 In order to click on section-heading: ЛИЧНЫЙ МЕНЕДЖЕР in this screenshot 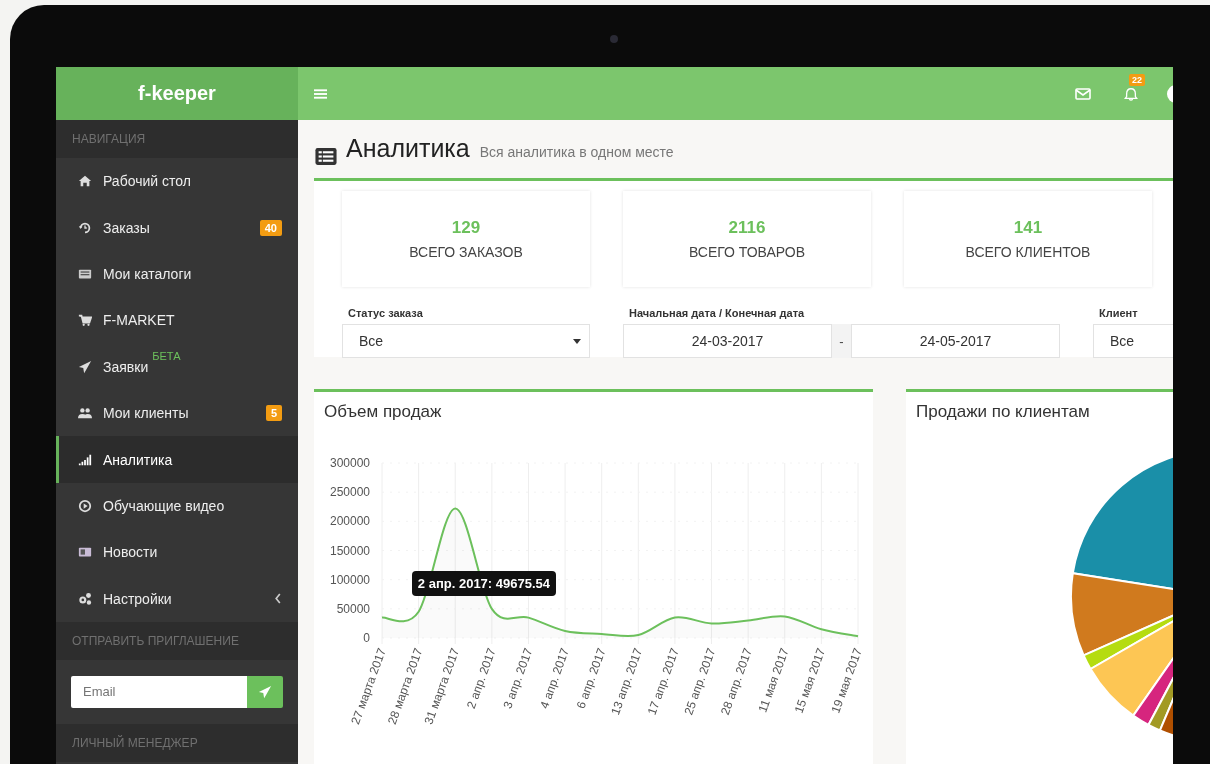, I will do `click(177, 742)`.